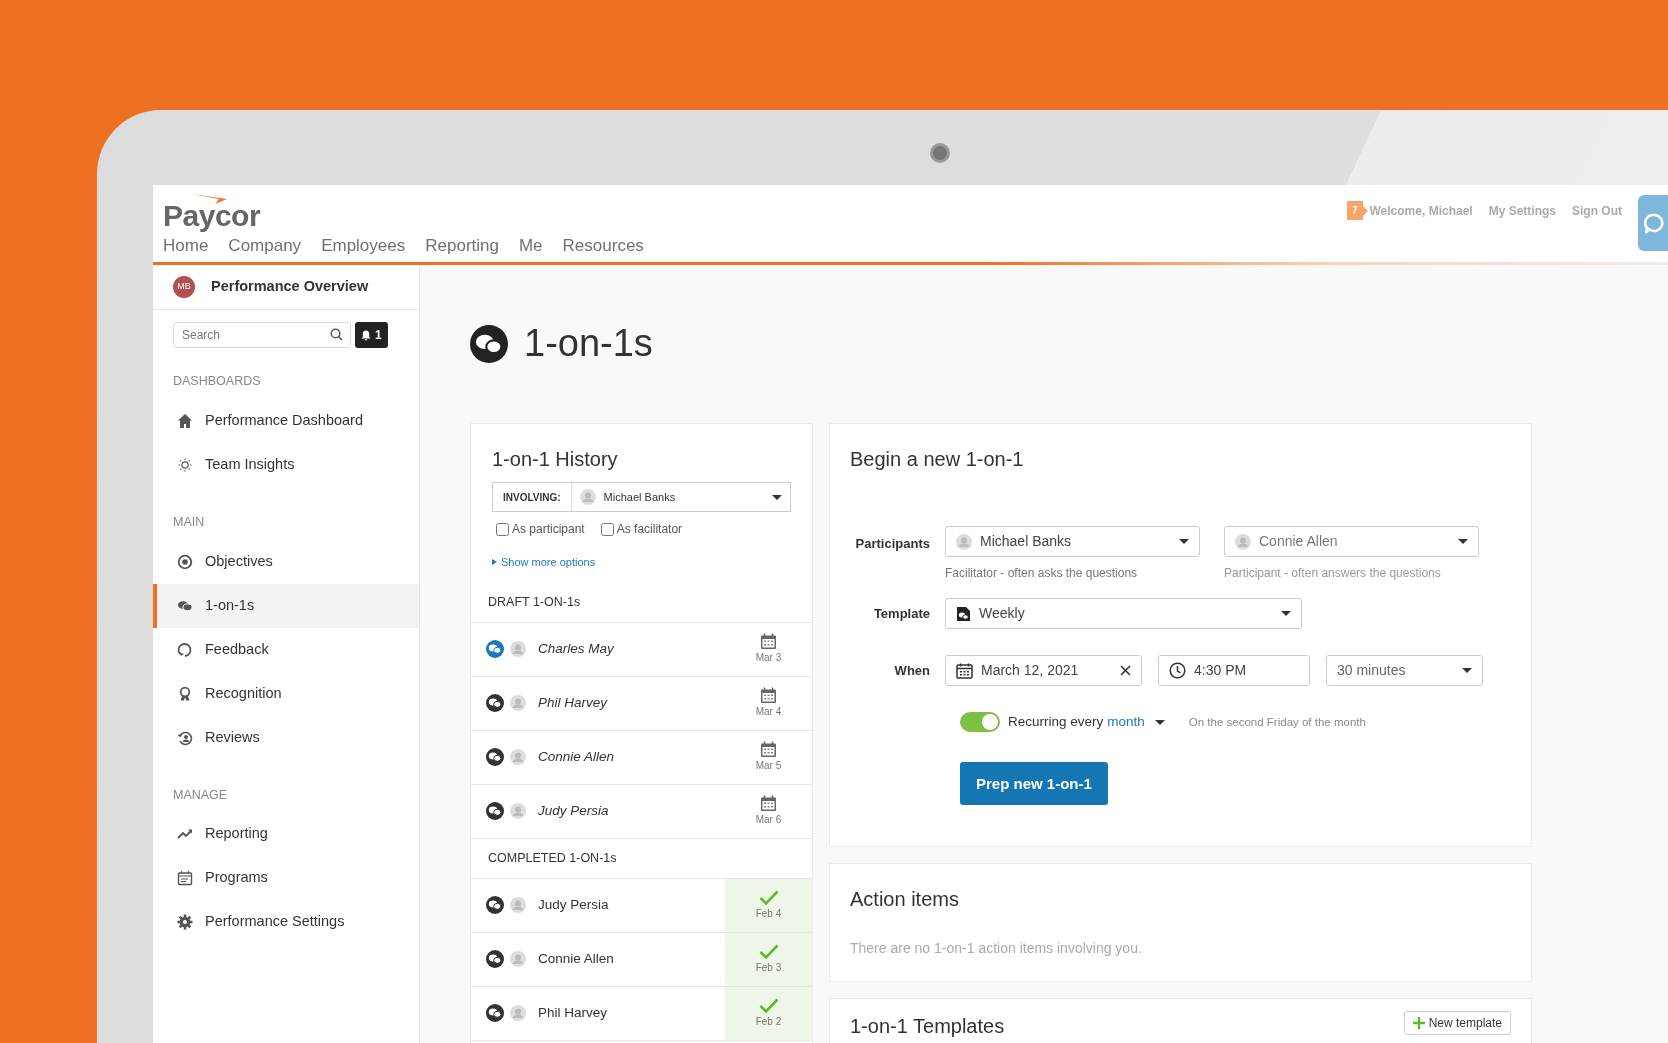 Image resolution: width=1668 pixels, height=1043 pixels. Describe the element at coordinates (184, 287) in the screenshot. I see `user-avatar: MB` at that location.